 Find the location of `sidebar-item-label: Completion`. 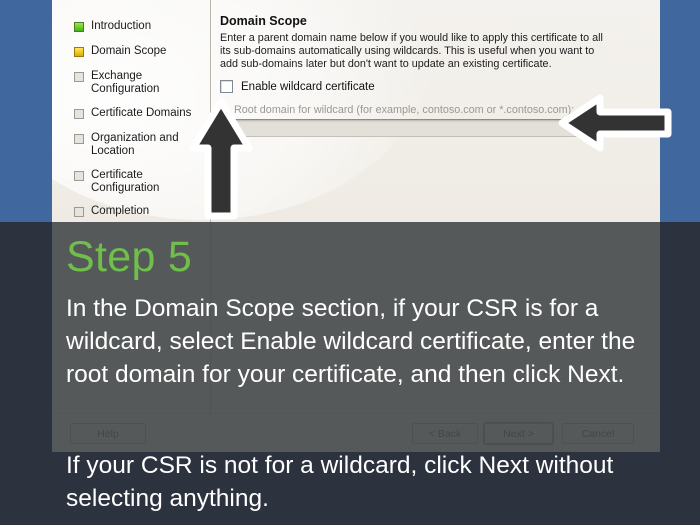

sidebar-item-label: Completion is located at coordinates (120, 211).